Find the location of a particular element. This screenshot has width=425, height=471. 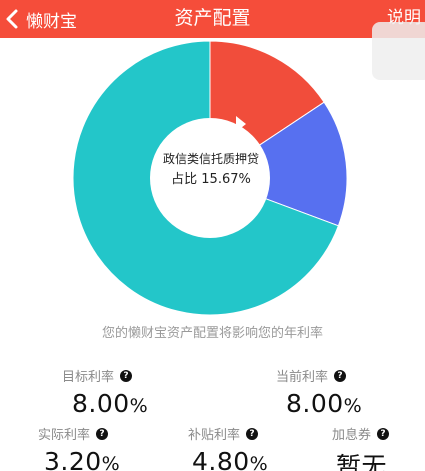

rate-hint-text: 您的懒财宝资产配置将影响您的年利率 is located at coordinates (212, 333).